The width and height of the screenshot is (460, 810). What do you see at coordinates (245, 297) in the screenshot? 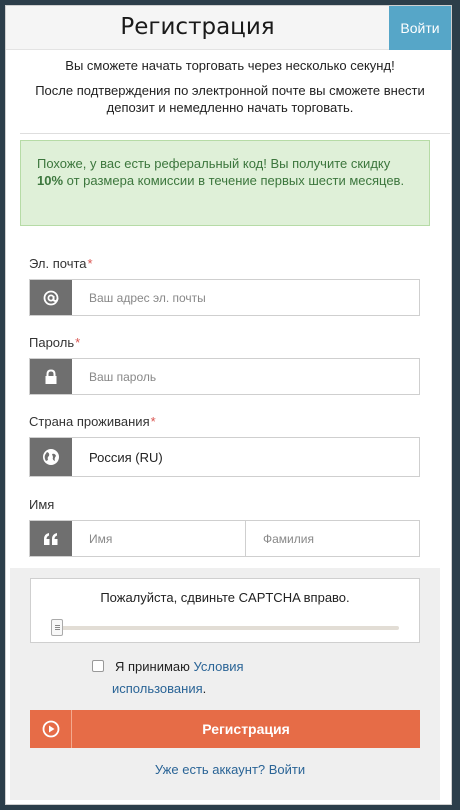
I see `email-field` at bounding box center [245, 297].